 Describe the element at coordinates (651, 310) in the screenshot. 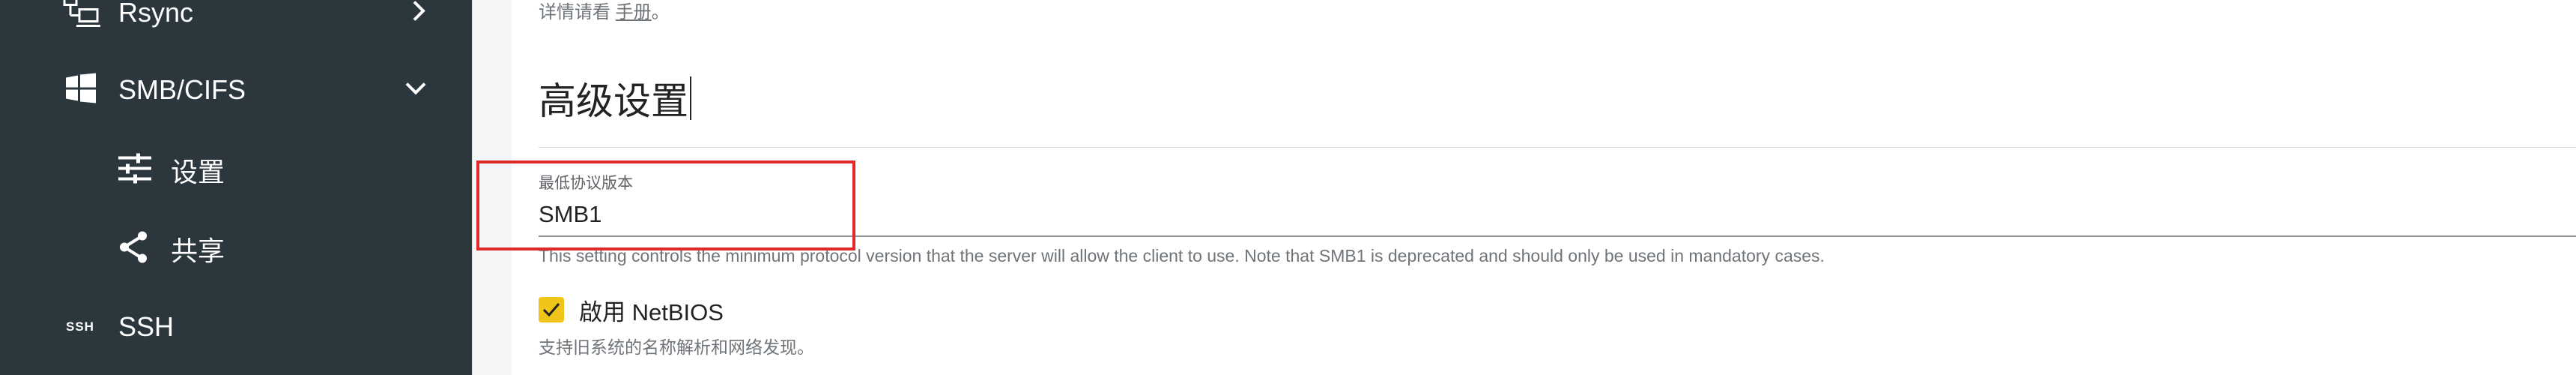

I see `netbios-label: 啟用 NetBIOS` at that location.